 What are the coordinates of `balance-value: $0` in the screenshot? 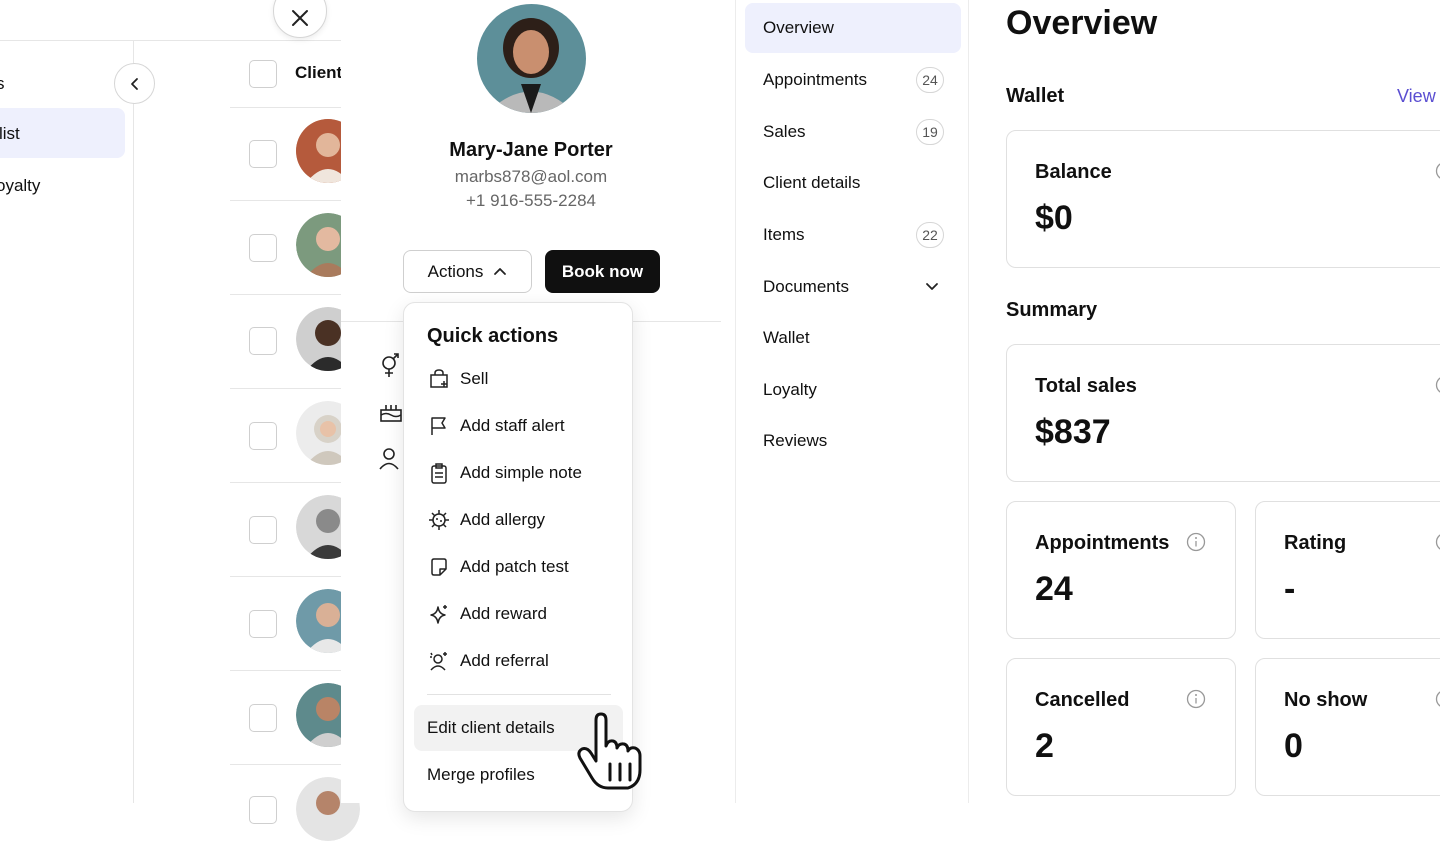 It's located at (1054, 218).